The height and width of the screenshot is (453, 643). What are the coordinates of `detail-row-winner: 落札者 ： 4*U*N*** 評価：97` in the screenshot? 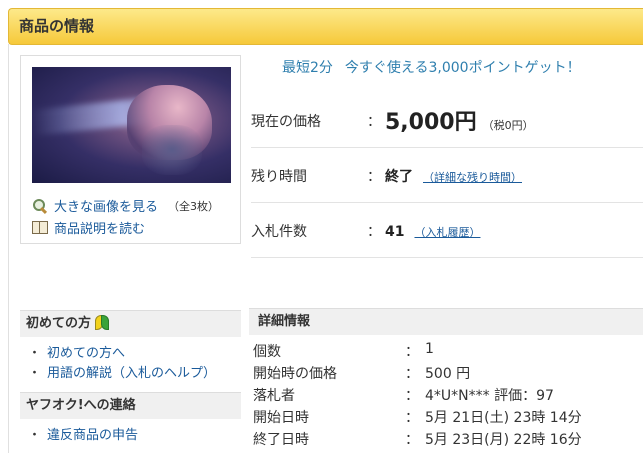 It's located at (448, 395).